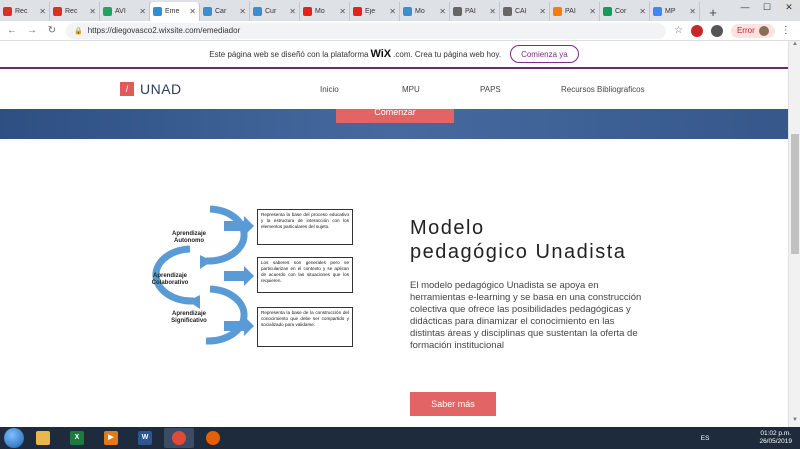  I want to click on profile-error-button: Error, so click(752, 30).